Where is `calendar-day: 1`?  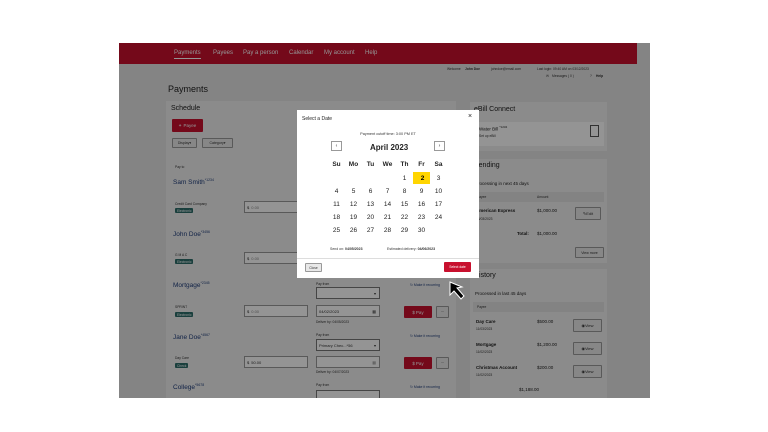
calendar-day: 1 is located at coordinates (404, 178).